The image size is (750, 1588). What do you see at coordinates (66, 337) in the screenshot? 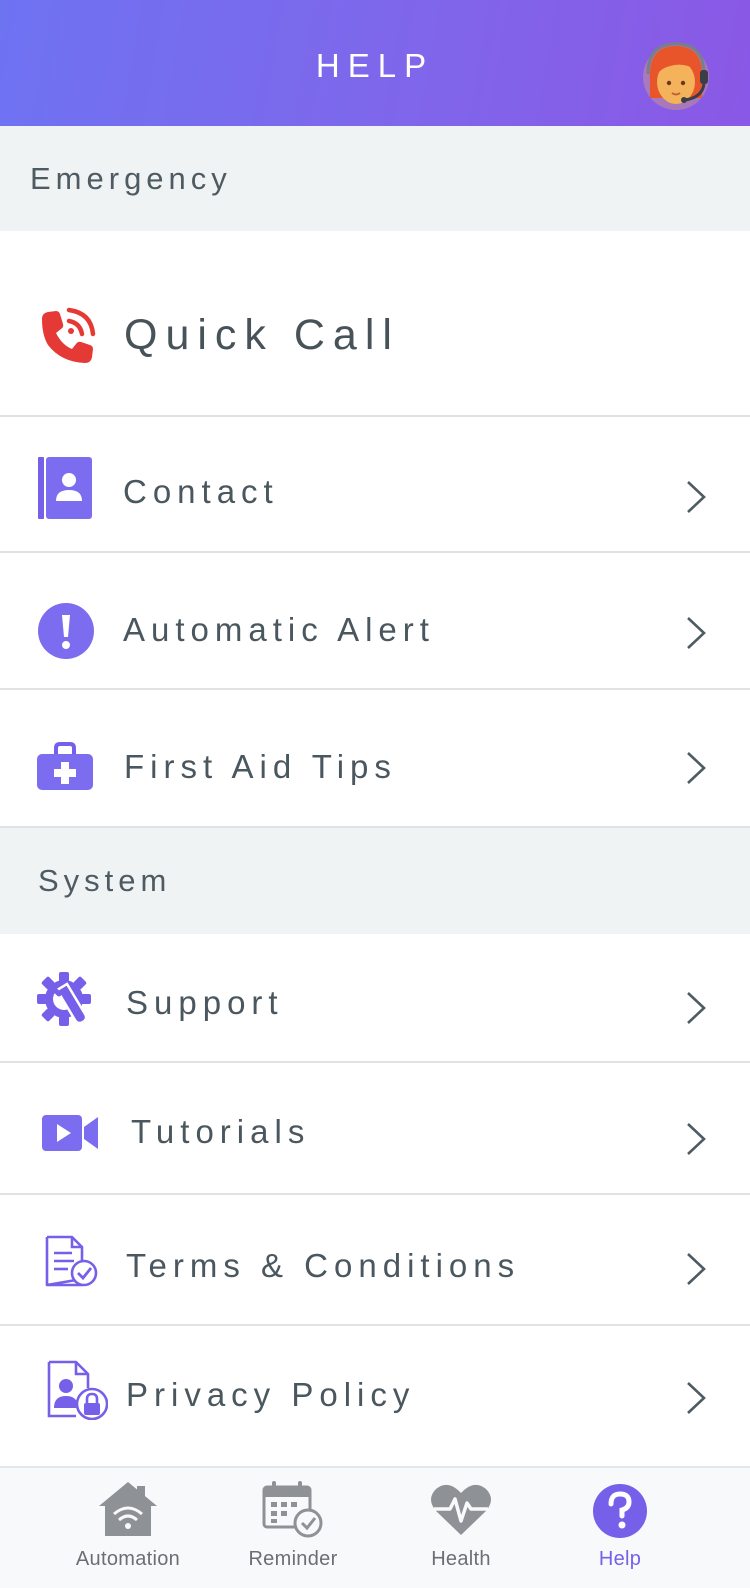
I see `phone-call-icon` at bounding box center [66, 337].